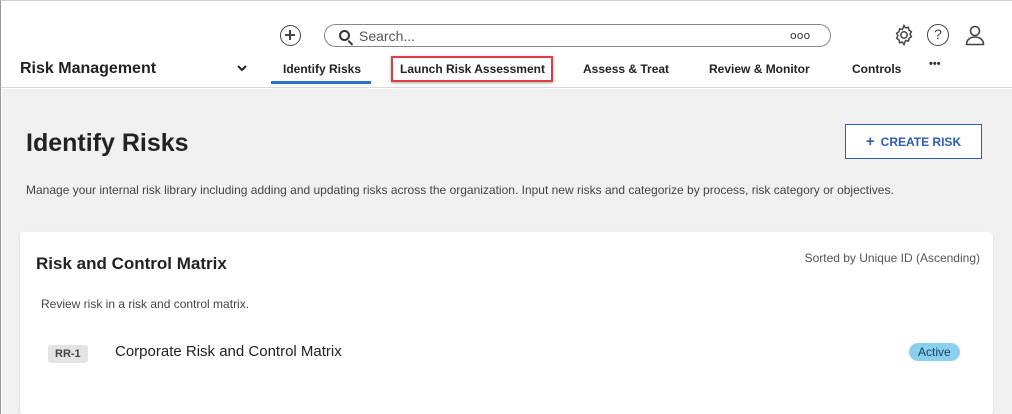 This screenshot has height=414, width=1012. What do you see at coordinates (904, 35) in the screenshot?
I see `gear-icon` at bounding box center [904, 35].